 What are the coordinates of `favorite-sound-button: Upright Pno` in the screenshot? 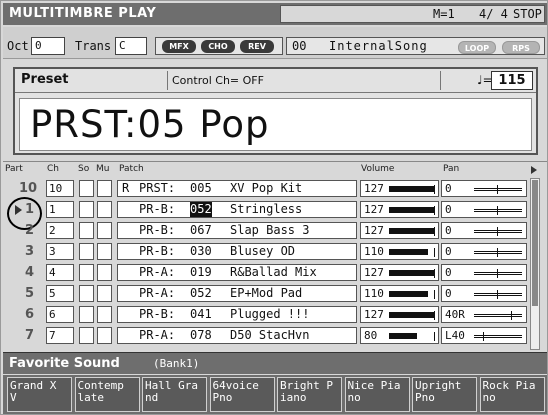 It's located at (444, 394).